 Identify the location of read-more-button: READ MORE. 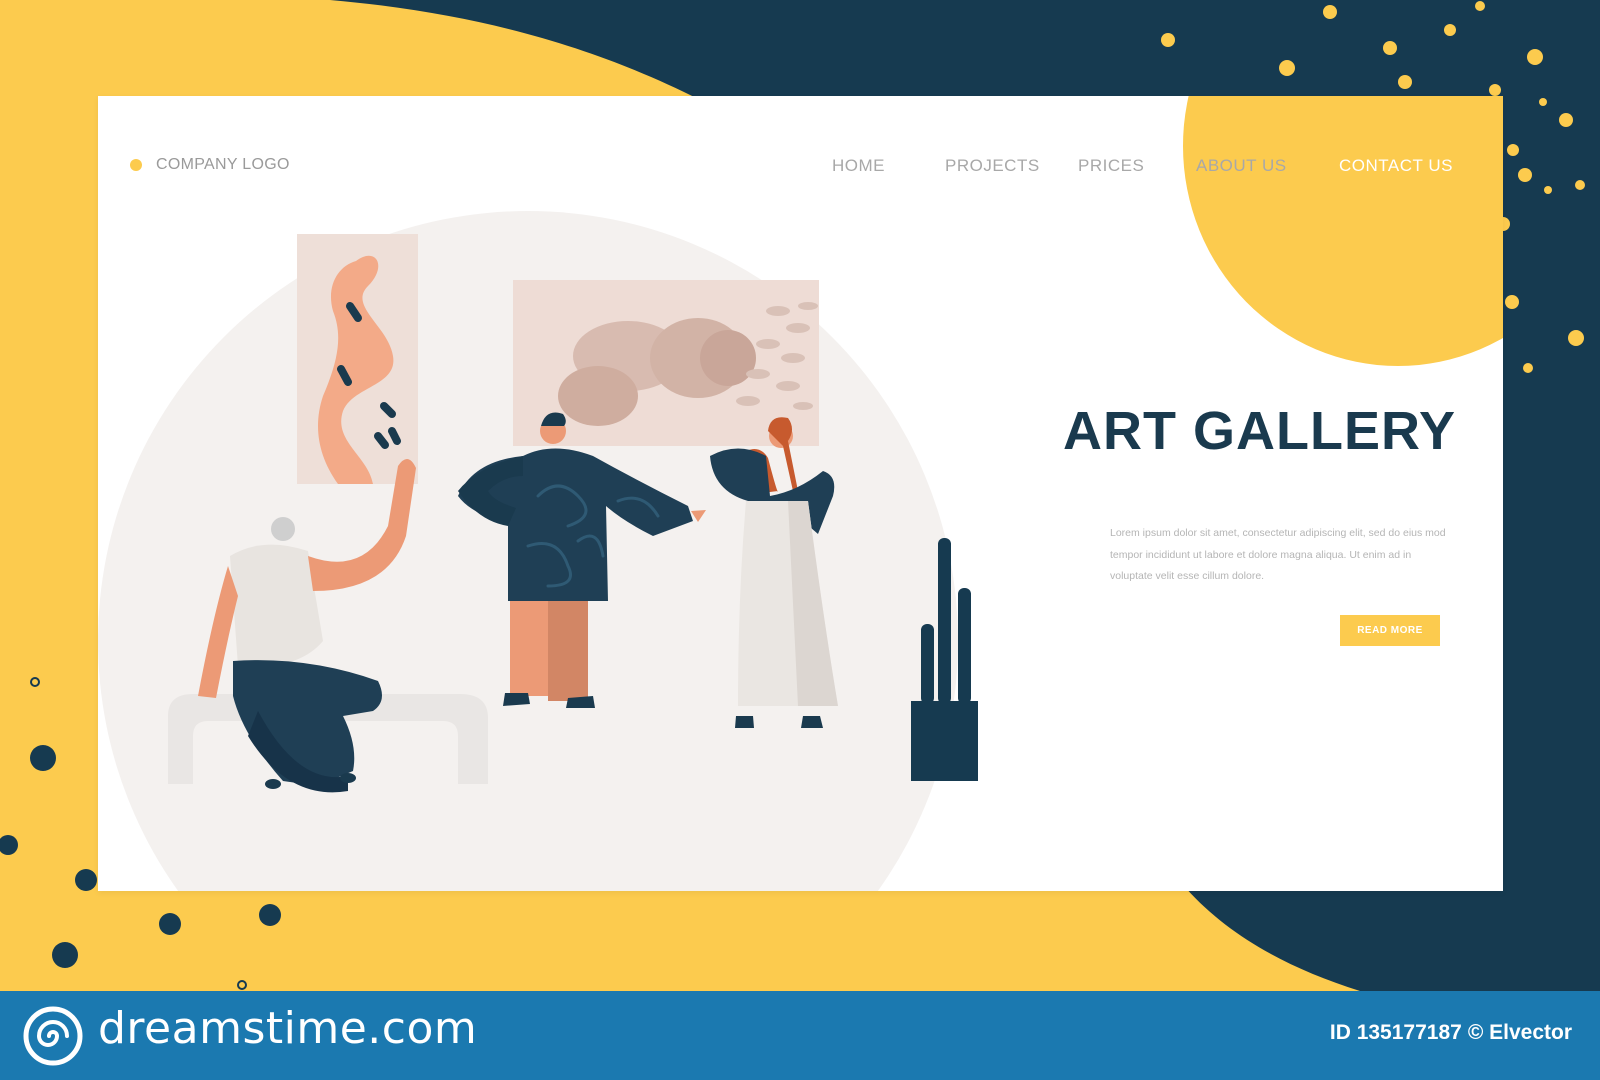
(1390, 630).